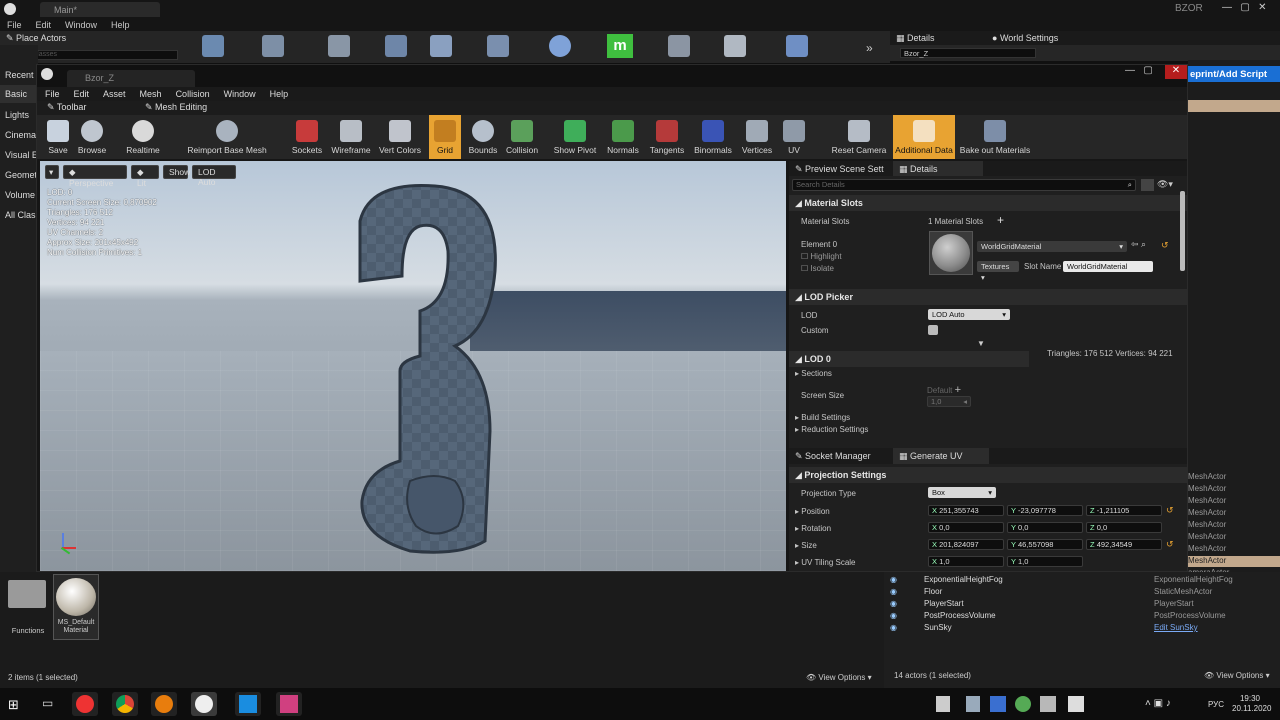 Image resolution: width=1280 pixels, height=720 pixels. What do you see at coordinates (20, 135) in the screenshot?
I see `category-cinematic: Cinema` at bounding box center [20, 135].